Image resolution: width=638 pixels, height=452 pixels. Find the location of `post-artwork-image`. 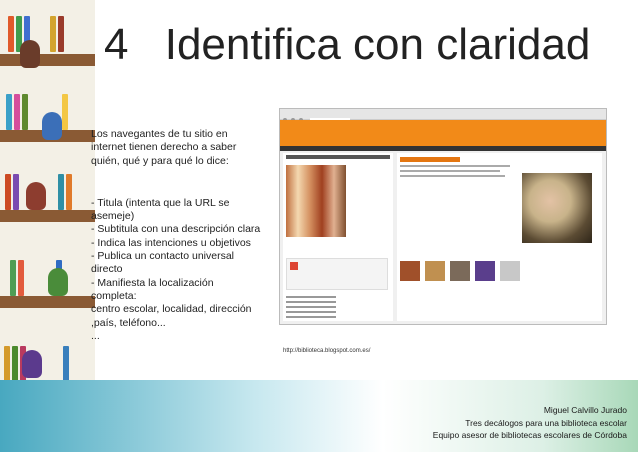

post-artwork-image is located at coordinates (557, 208).